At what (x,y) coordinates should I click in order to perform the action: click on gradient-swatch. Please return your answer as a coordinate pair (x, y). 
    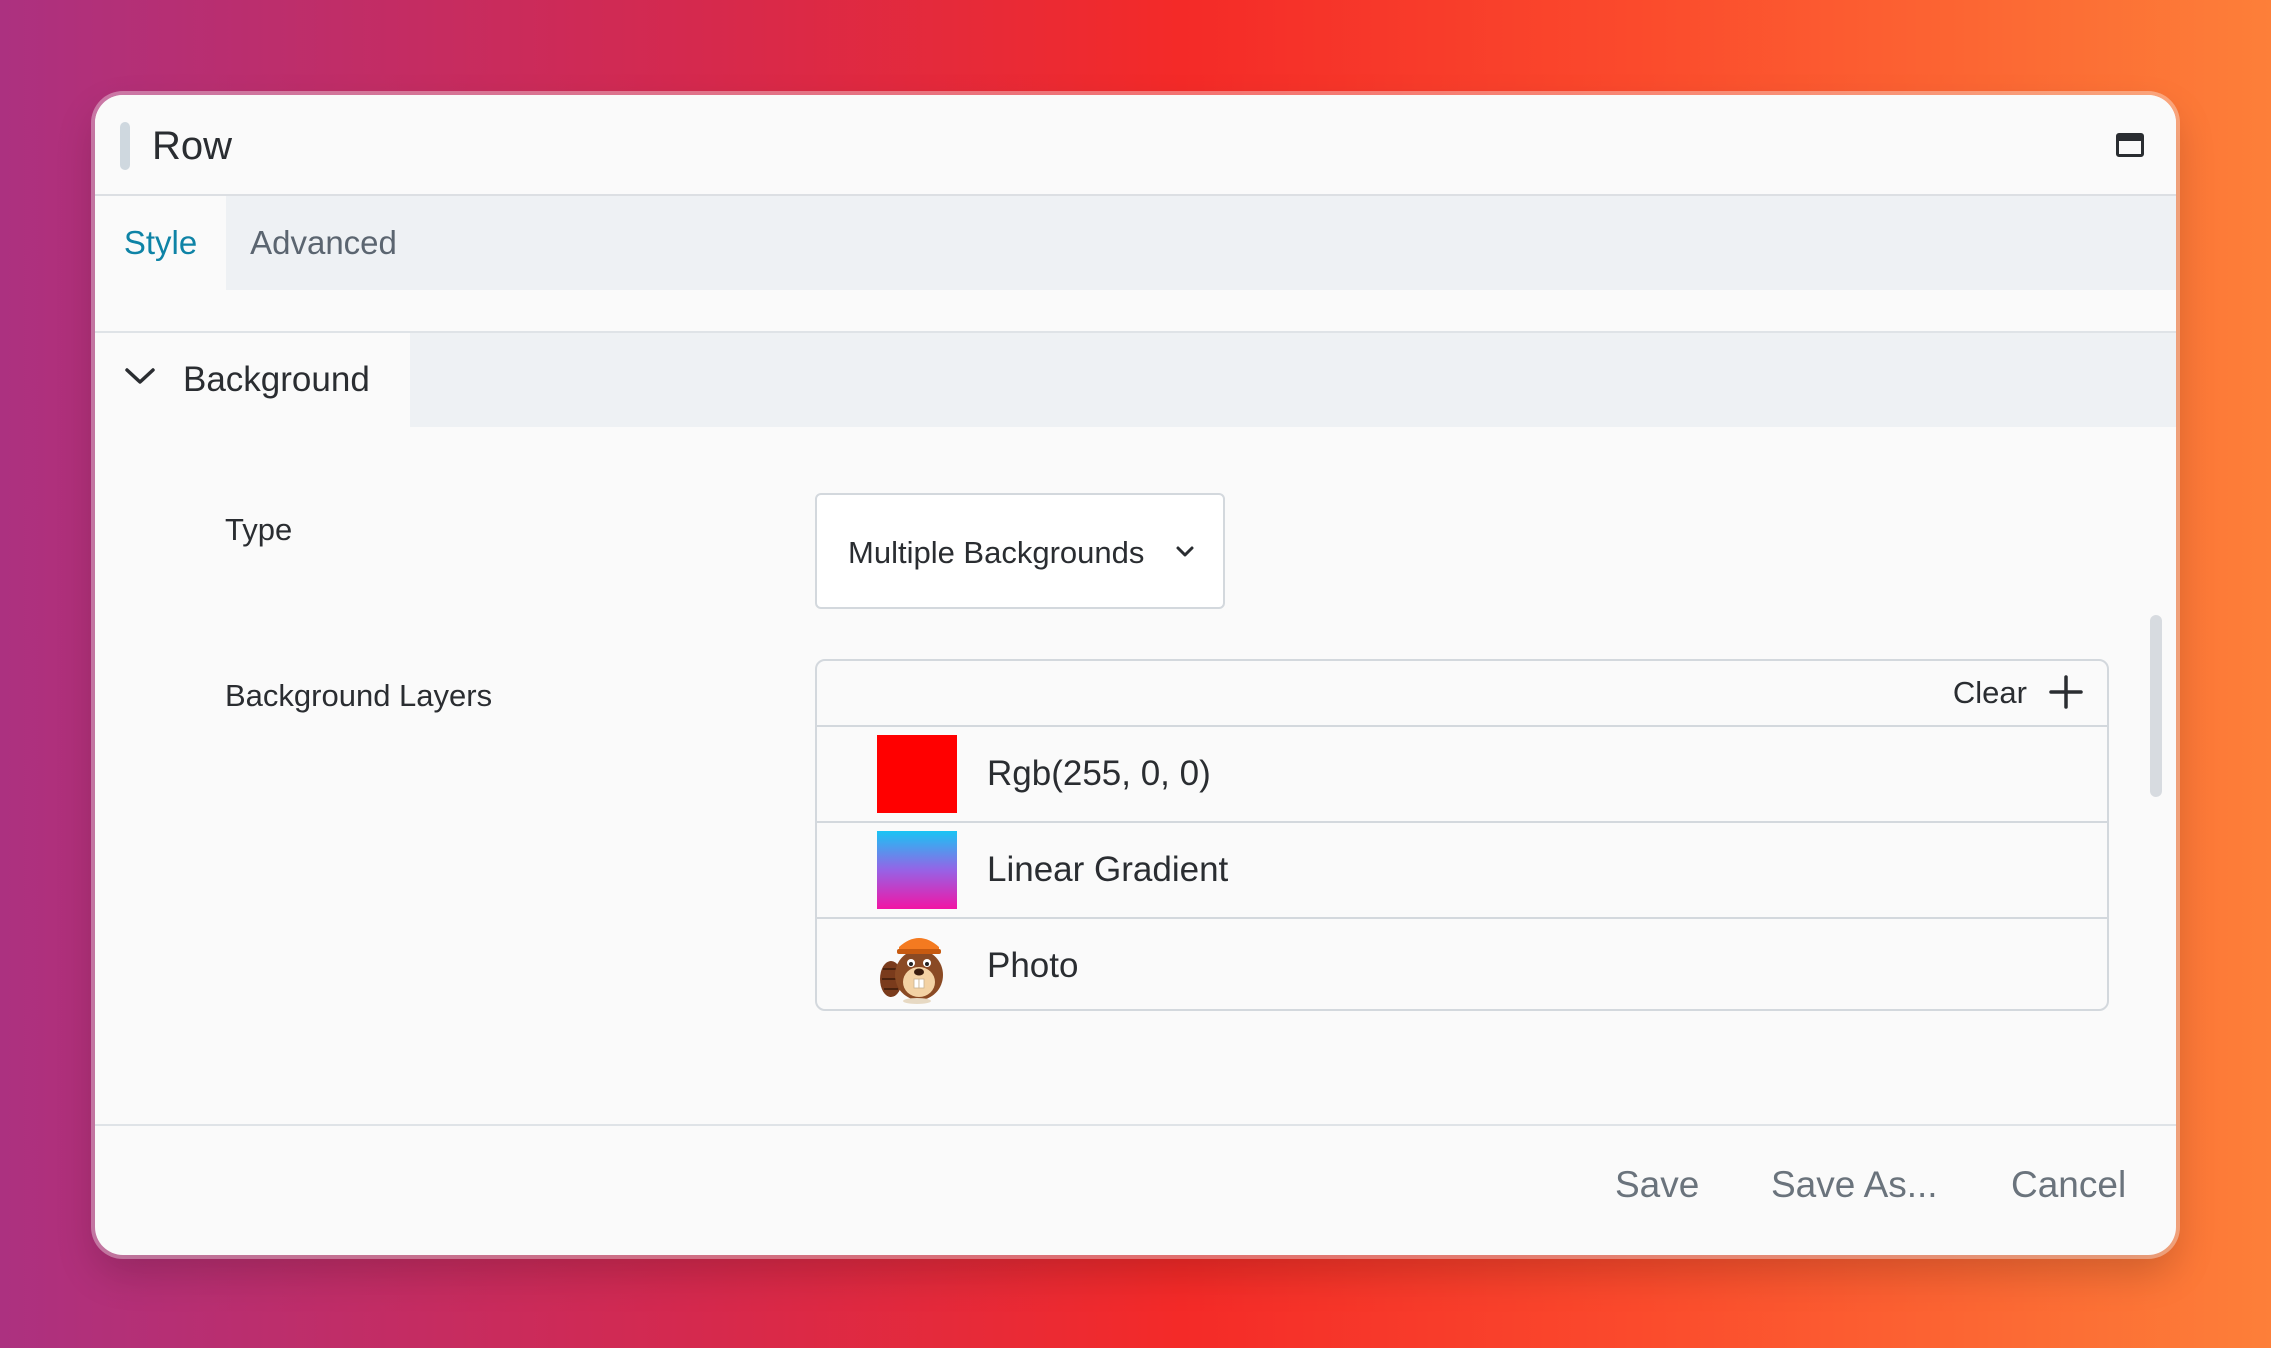
    Looking at the image, I should click on (917, 870).